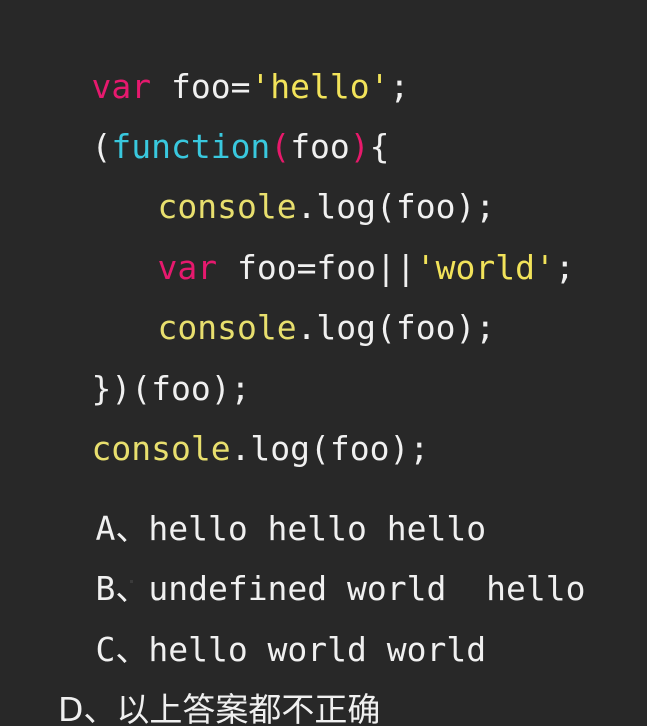 This screenshot has height=726, width=647. What do you see at coordinates (219, 708) in the screenshot?
I see `option-d-label: D、以上答案都不正确` at bounding box center [219, 708].